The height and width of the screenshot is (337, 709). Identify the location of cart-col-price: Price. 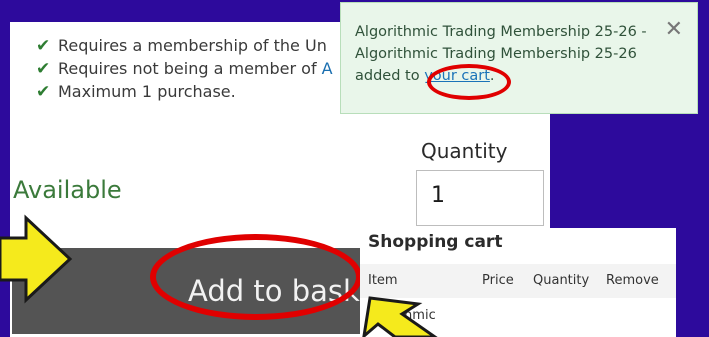
(498, 280).